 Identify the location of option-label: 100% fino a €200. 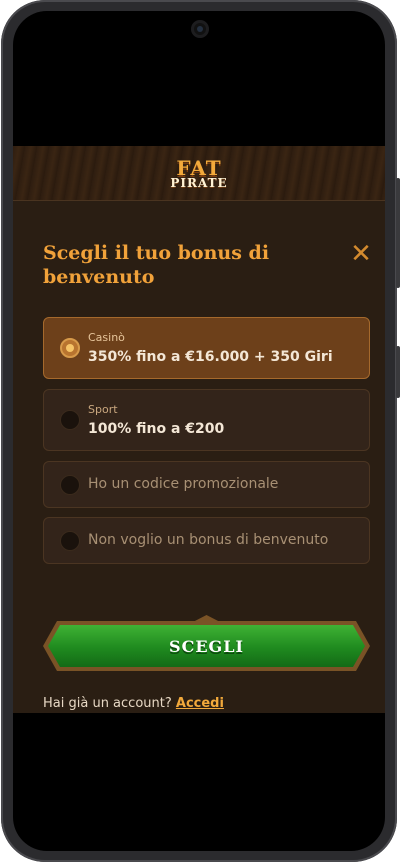
(156, 429).